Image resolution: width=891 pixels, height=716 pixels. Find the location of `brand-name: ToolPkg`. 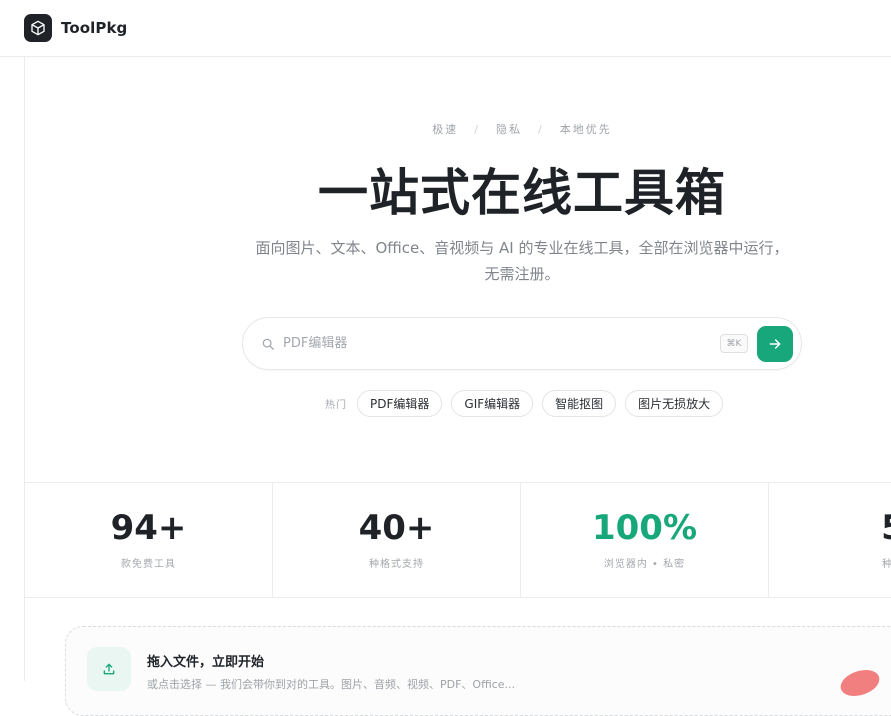

brand-name: ToolPkg is located at coordinates (94, 28).